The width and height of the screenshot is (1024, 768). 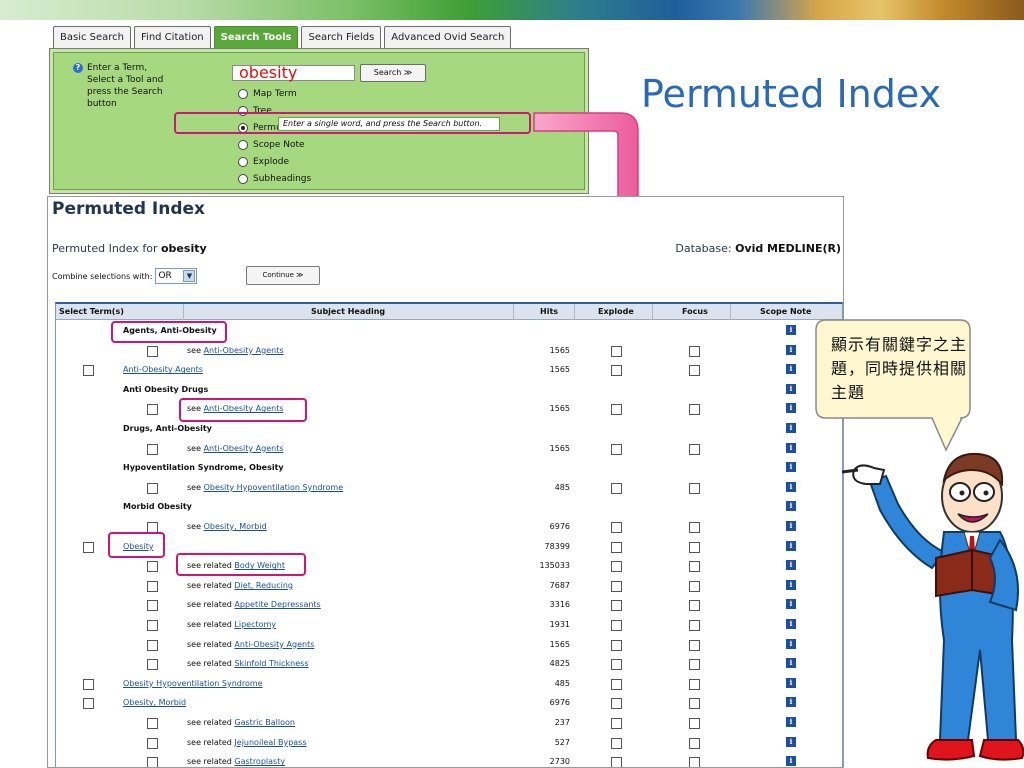 I want to click on tool-option-subheadings: Subheadings, so click(x=274, y=179).